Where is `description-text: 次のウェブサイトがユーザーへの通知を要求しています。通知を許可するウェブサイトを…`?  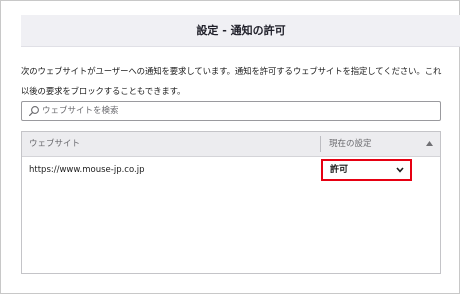 description-text: 次のウェブサイトがユーザーへの通知を要求しています。通知を許可するウェブサイトを… is located at coordinates (231, 81).